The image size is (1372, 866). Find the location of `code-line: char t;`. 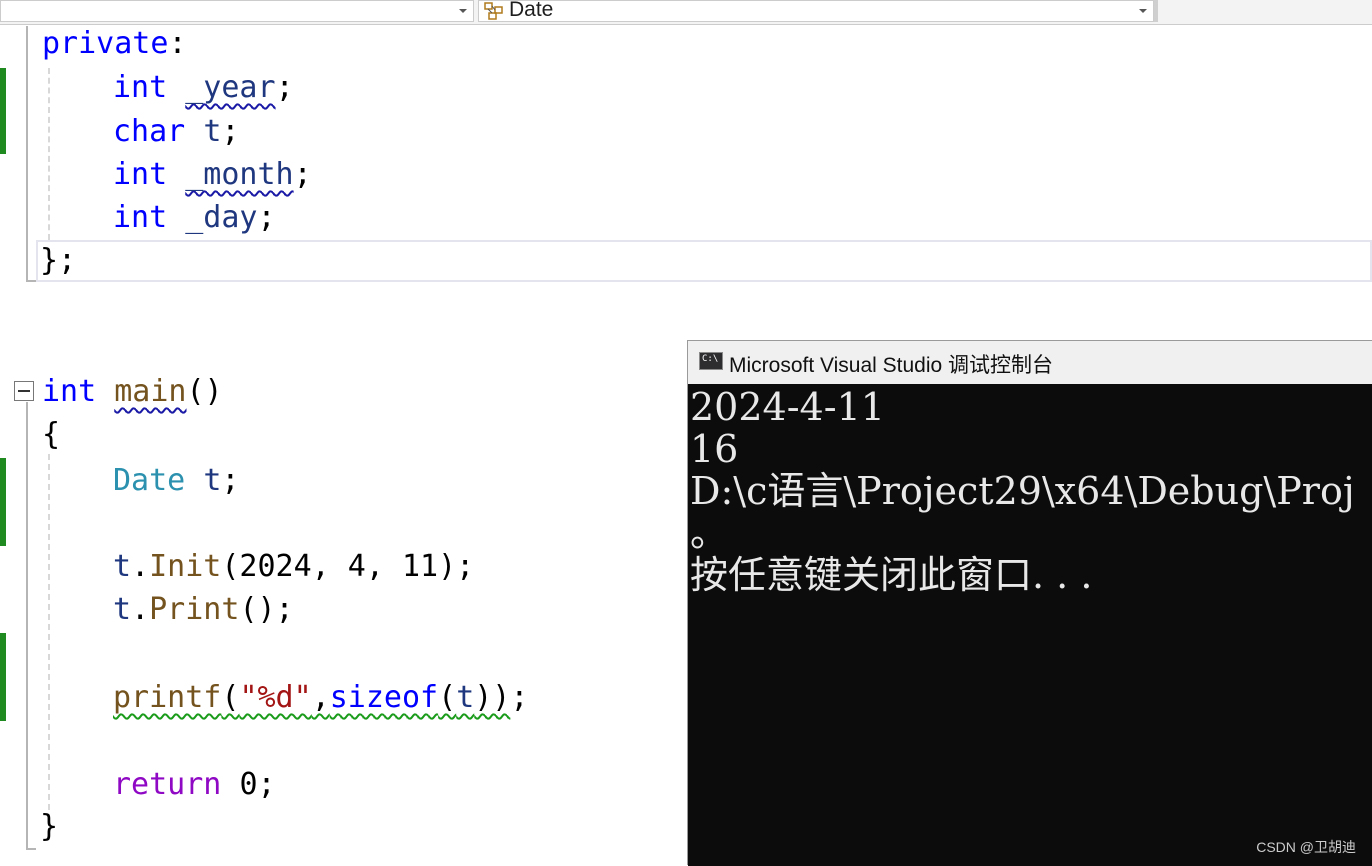

code-line: char t; is located at coordinates (176, 132).